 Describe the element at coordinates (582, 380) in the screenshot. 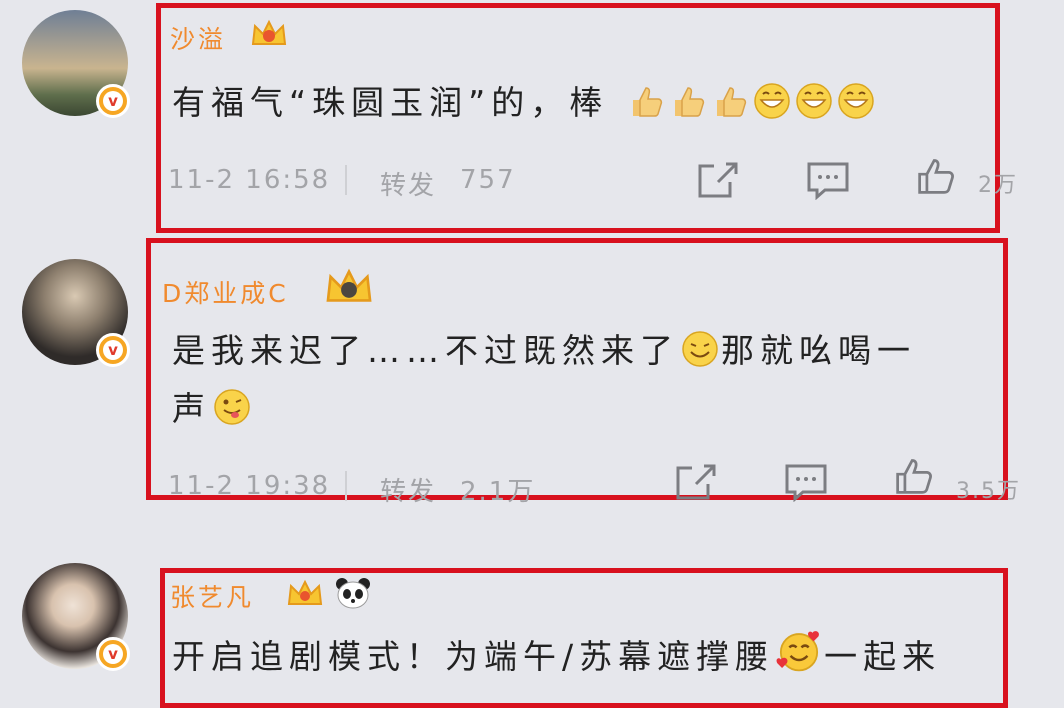

I see `comment-text: 是我来迟了……不过既然来了 那就吆喝一 声` at that location.